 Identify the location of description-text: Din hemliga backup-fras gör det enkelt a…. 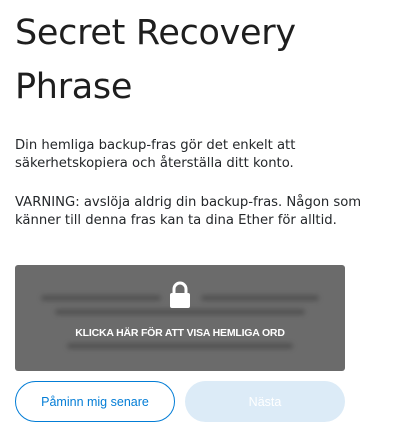
(155, 154).